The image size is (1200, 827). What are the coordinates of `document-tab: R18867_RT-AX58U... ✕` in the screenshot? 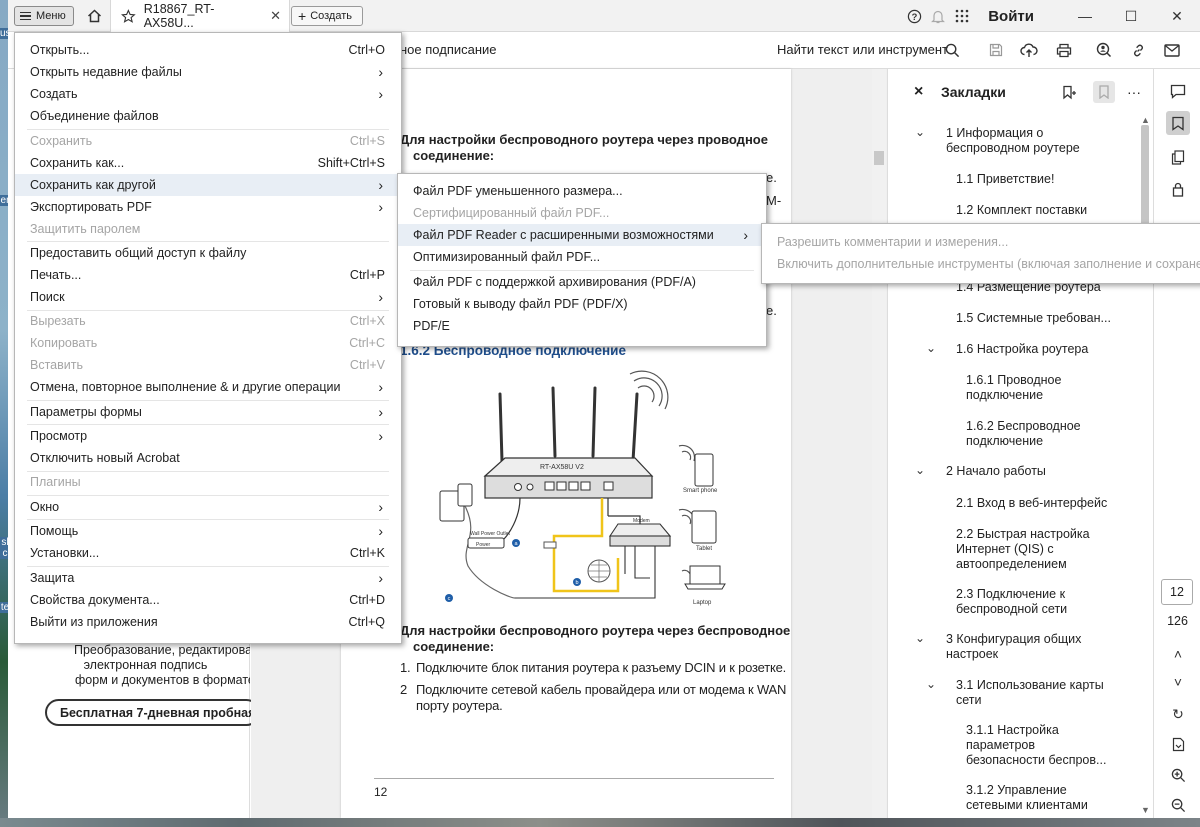 It's located at (200, 16).